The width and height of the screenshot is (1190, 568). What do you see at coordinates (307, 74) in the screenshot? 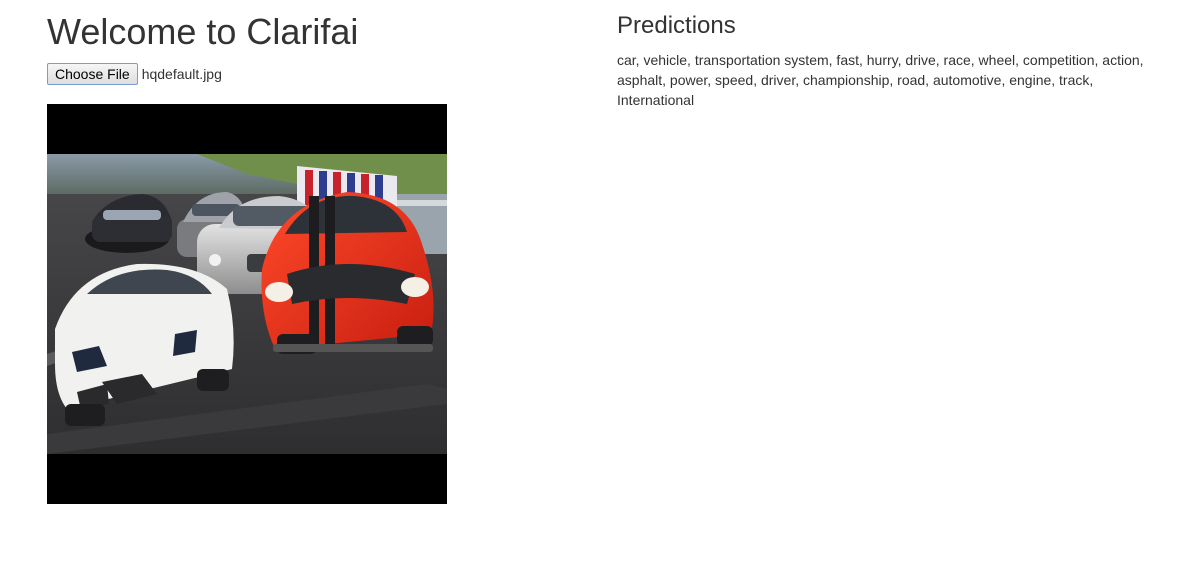
I see `file-upload-row: Choose File hqdefault.jpg` at bounding box center [307, 74].